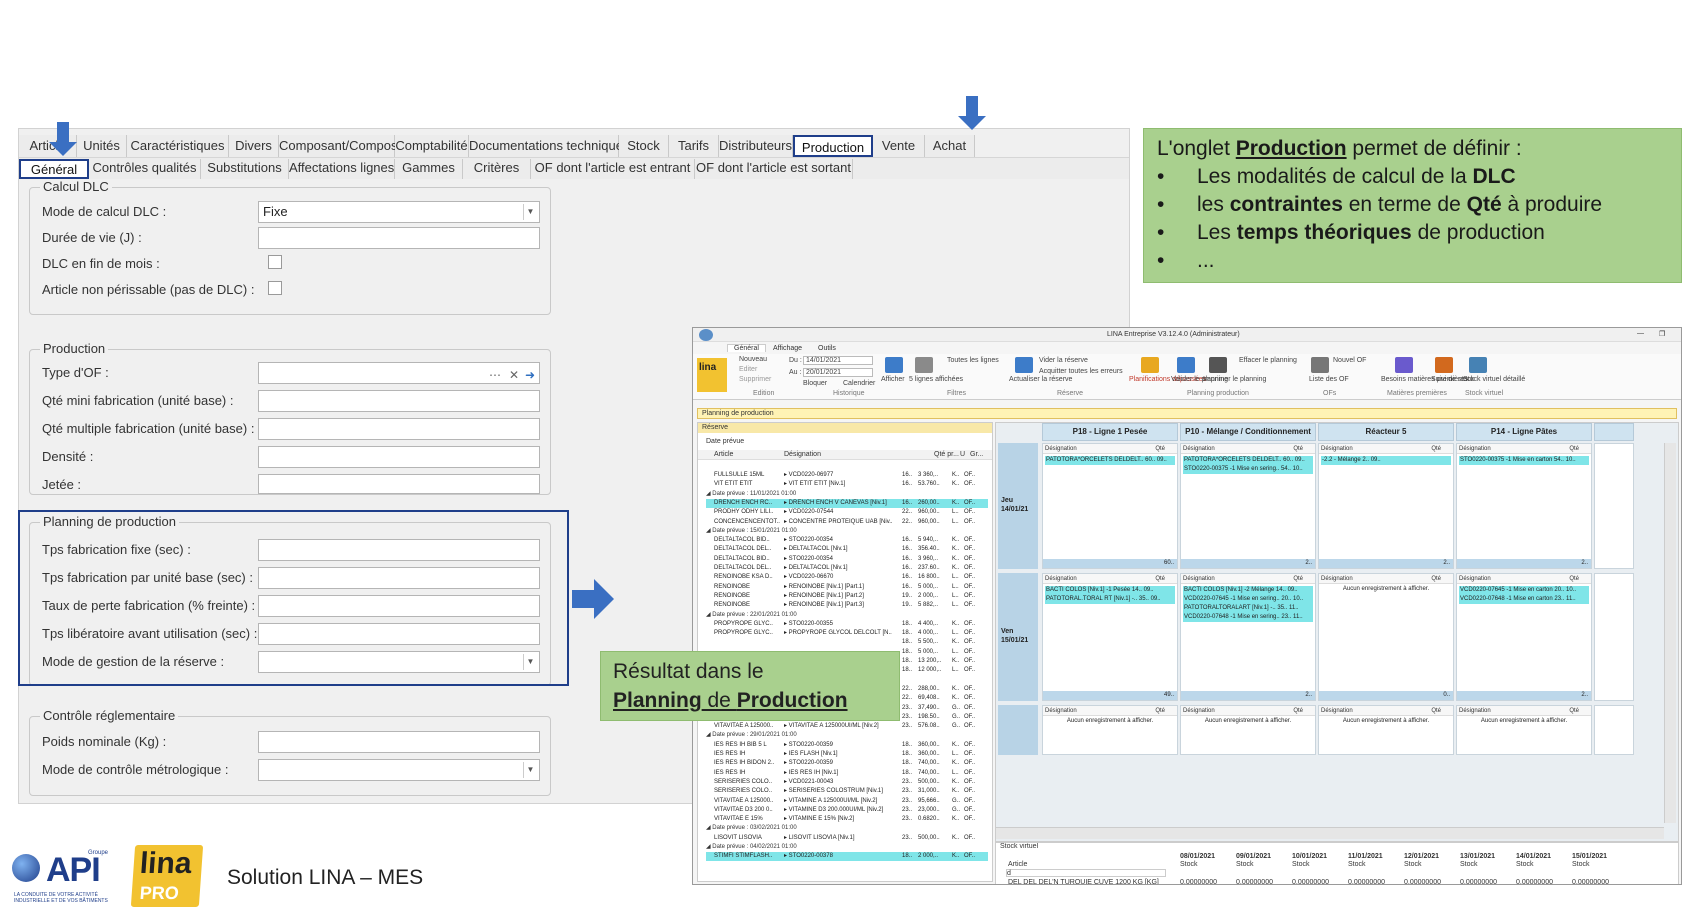 The height and width of the screenshot is (914, 1700). Describe the element at coordinates (1110, 590) in the screenshot. I see `of-entry: BACTI COLOS [Niv.1] -1 Pesée 14.. 09..` at that location.